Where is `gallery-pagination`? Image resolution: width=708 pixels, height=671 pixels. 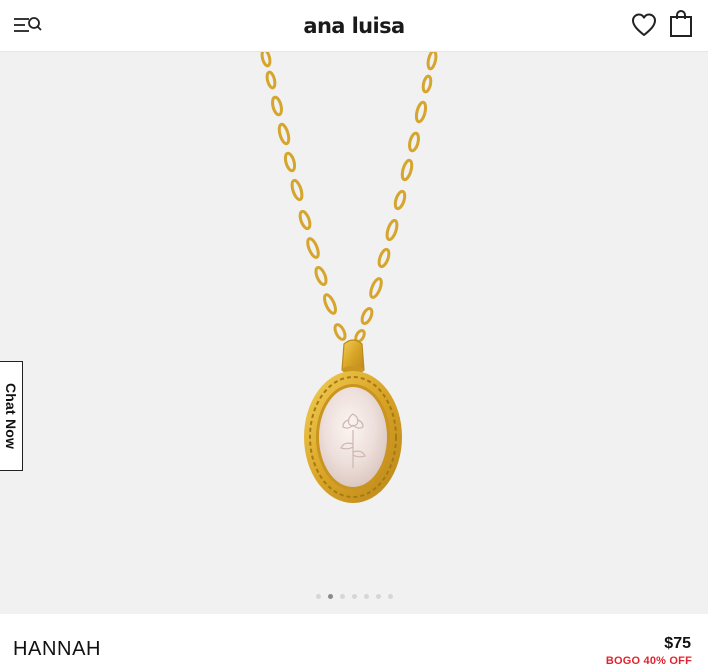 gallery-pagination is located at coordinates (354, 596).